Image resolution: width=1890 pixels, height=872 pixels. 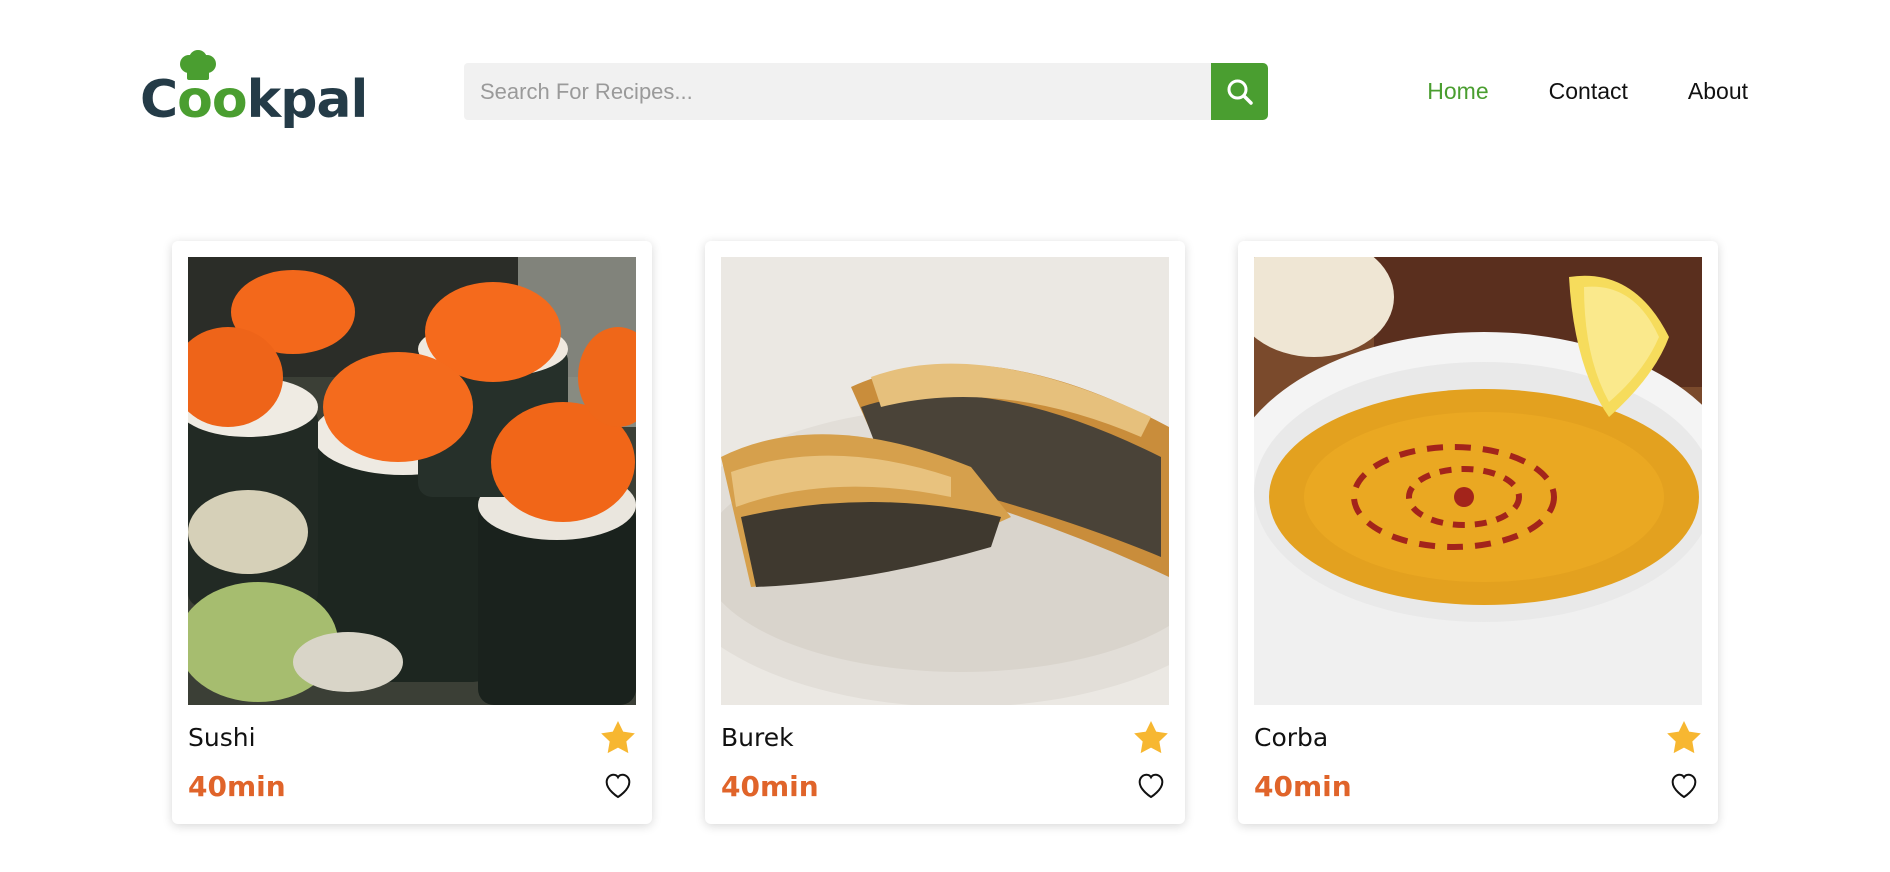 I want to click on corba-soup-photo, so click(x=1478, y=481).